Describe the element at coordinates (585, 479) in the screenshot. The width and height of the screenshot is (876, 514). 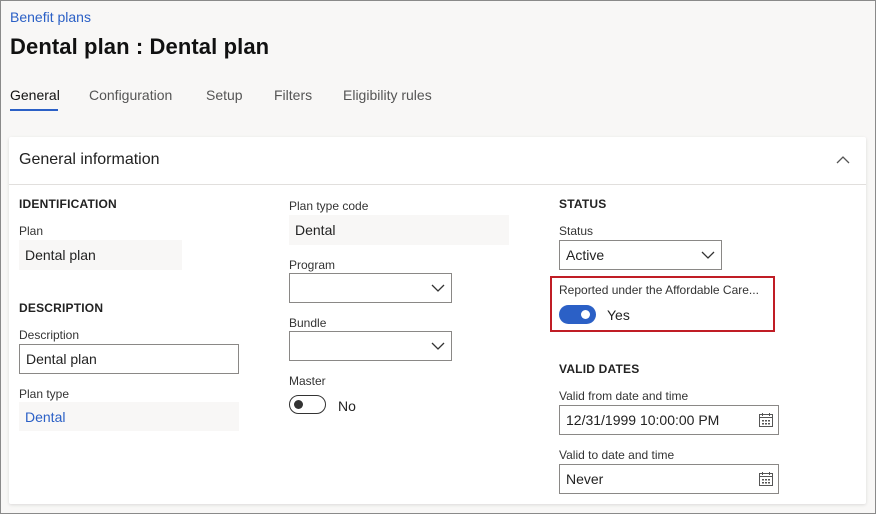
I see `valid-to-value: Never` at that location.